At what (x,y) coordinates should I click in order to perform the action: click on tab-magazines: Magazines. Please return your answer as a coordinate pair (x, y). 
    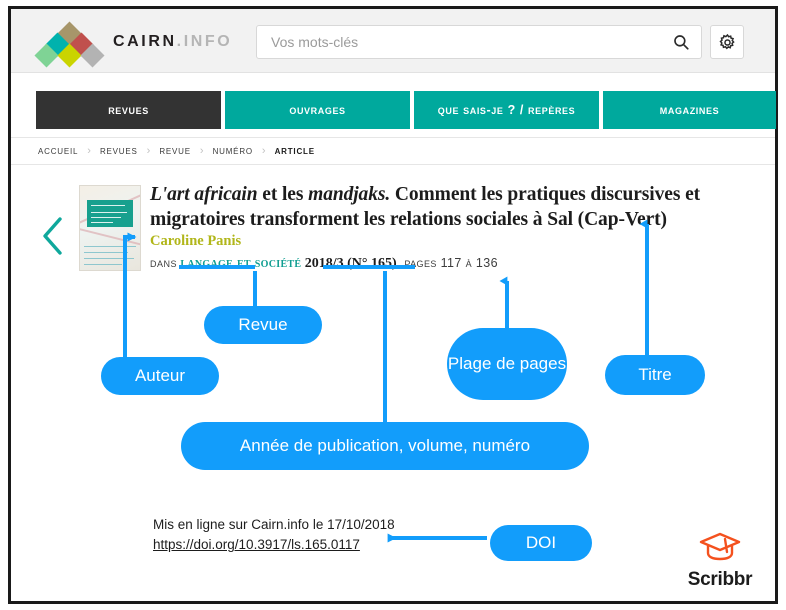
    Looking at the image, I should click on (689, 110).